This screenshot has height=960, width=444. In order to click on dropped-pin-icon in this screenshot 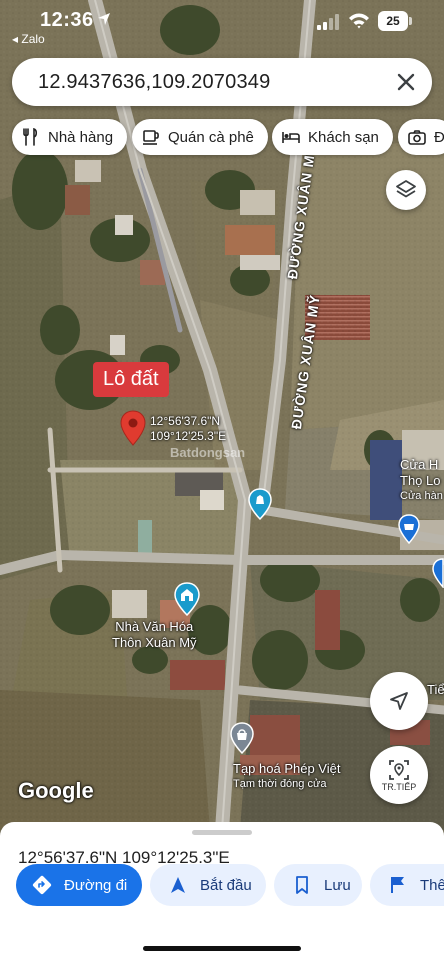, I will do `click(133, 428)`.